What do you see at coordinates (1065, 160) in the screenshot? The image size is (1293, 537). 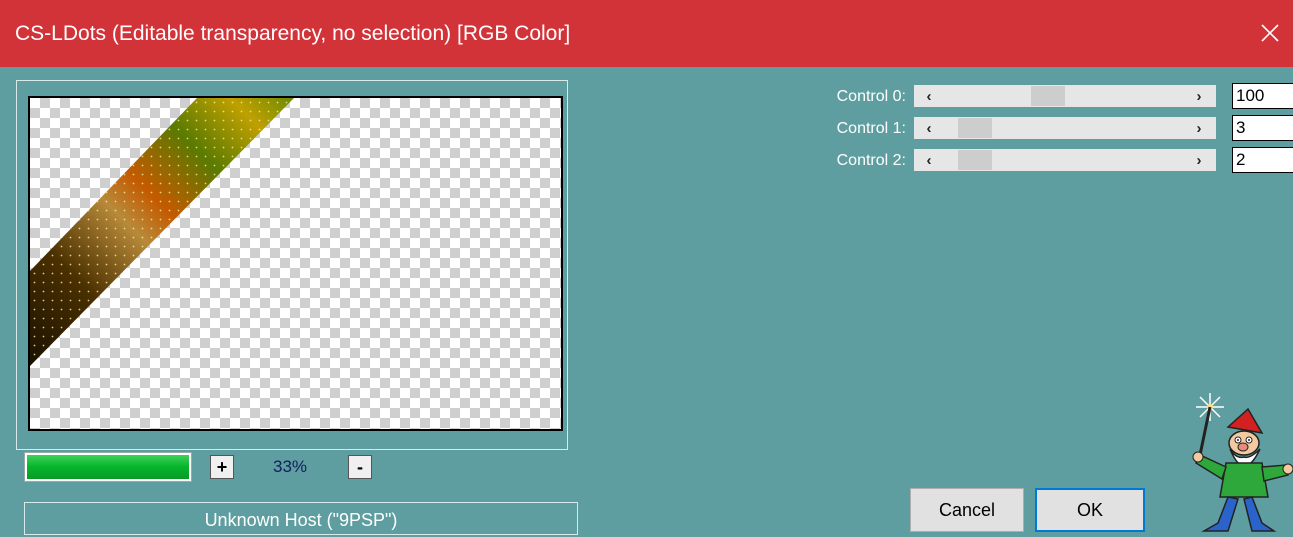 I see `control-2-slider: ‹ ›` at bounding box center [1065, 160].